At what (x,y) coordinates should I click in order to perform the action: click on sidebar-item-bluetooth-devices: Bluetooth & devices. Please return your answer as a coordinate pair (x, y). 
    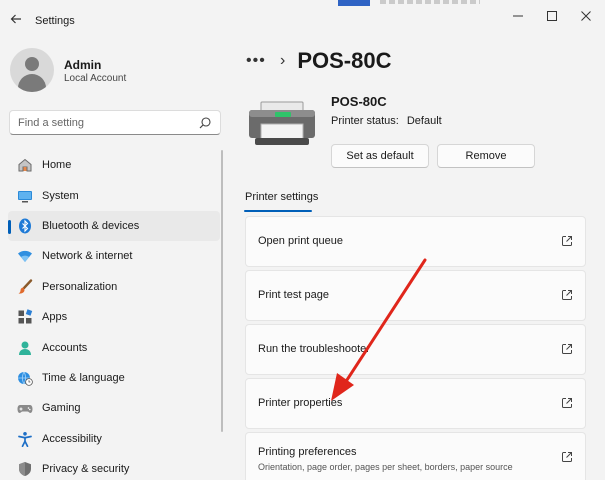
    Looking at the image, I should click on (114, 226).